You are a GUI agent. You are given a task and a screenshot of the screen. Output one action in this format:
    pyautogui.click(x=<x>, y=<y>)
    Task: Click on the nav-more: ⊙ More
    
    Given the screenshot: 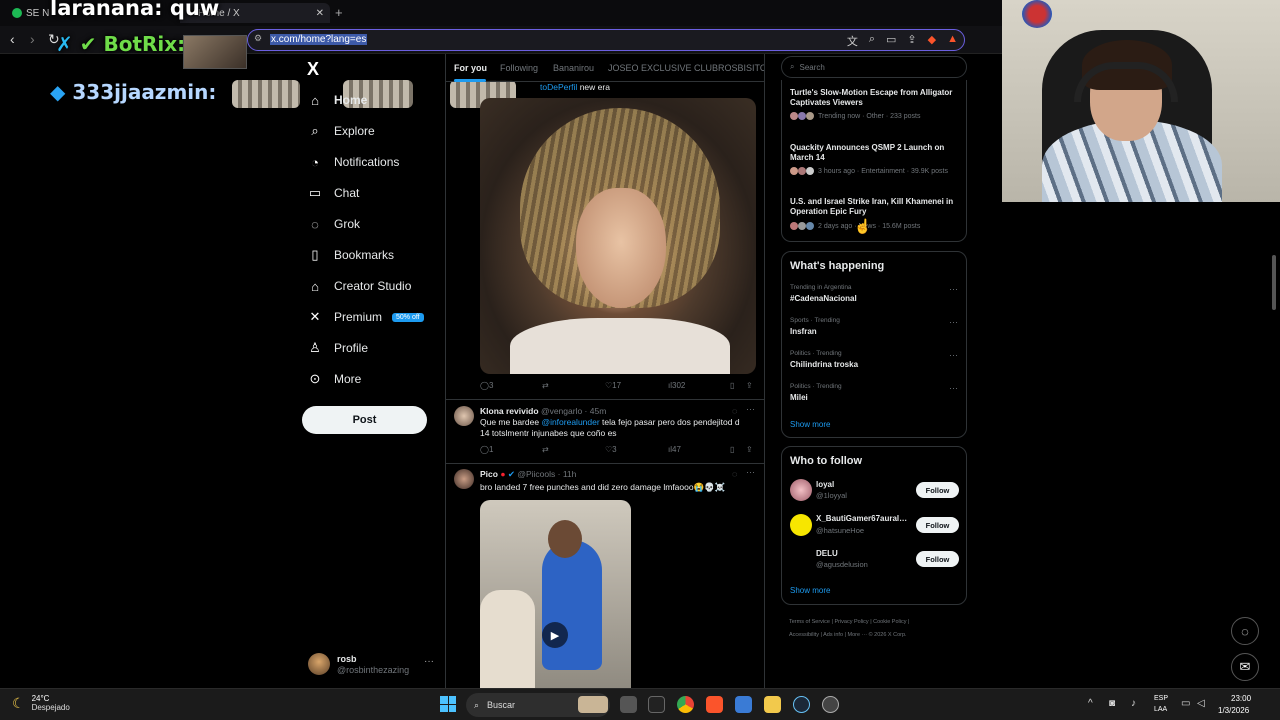 What is the action you would take?
    pyautogui.click(x=335, y=379)
    